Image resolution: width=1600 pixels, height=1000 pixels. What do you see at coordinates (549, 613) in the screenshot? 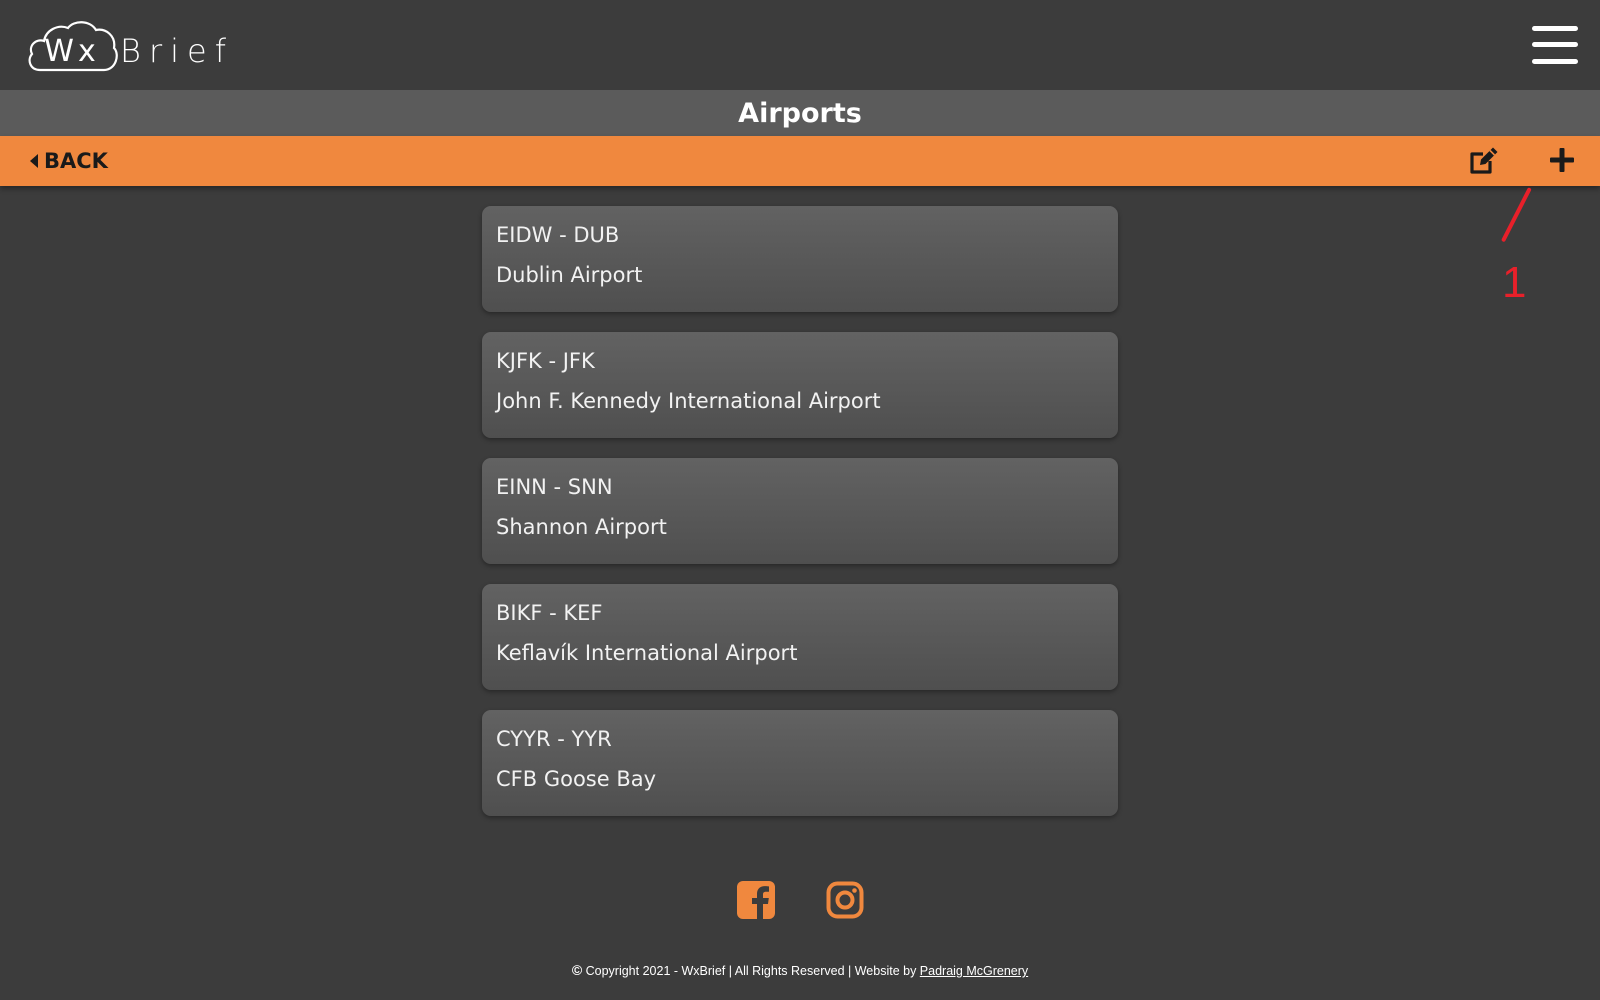
I see `airport-code: BIKF - KEF` at bounding box center [549, 613].